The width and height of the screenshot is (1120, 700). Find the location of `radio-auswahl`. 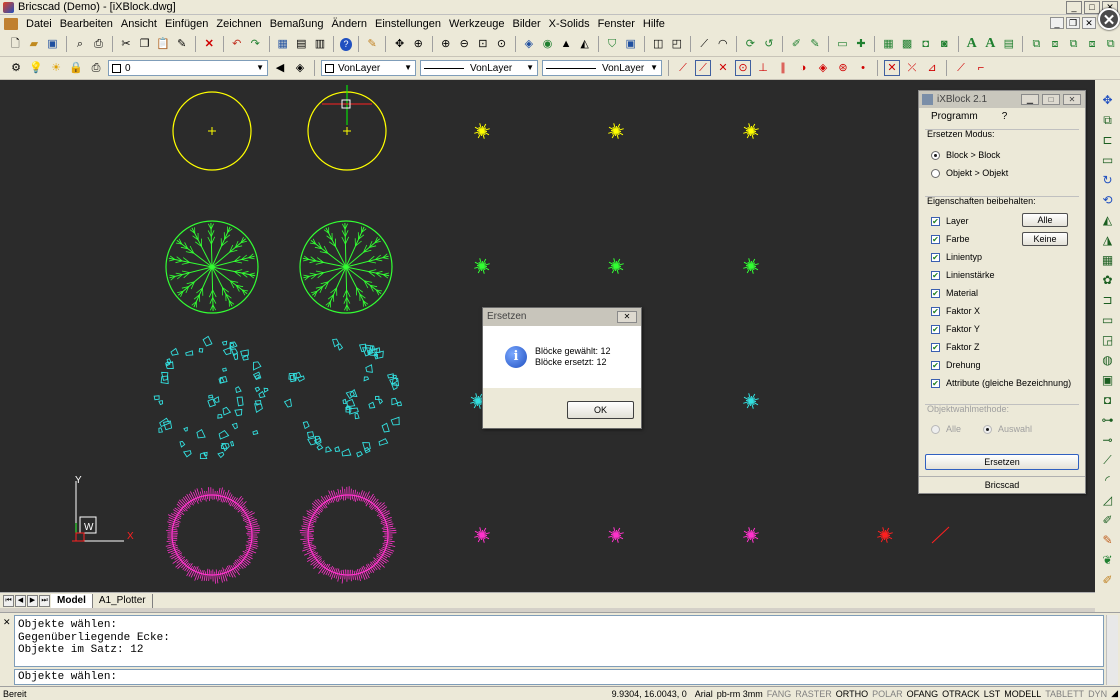

radio-auswahl is located at coordinates (987, 429).